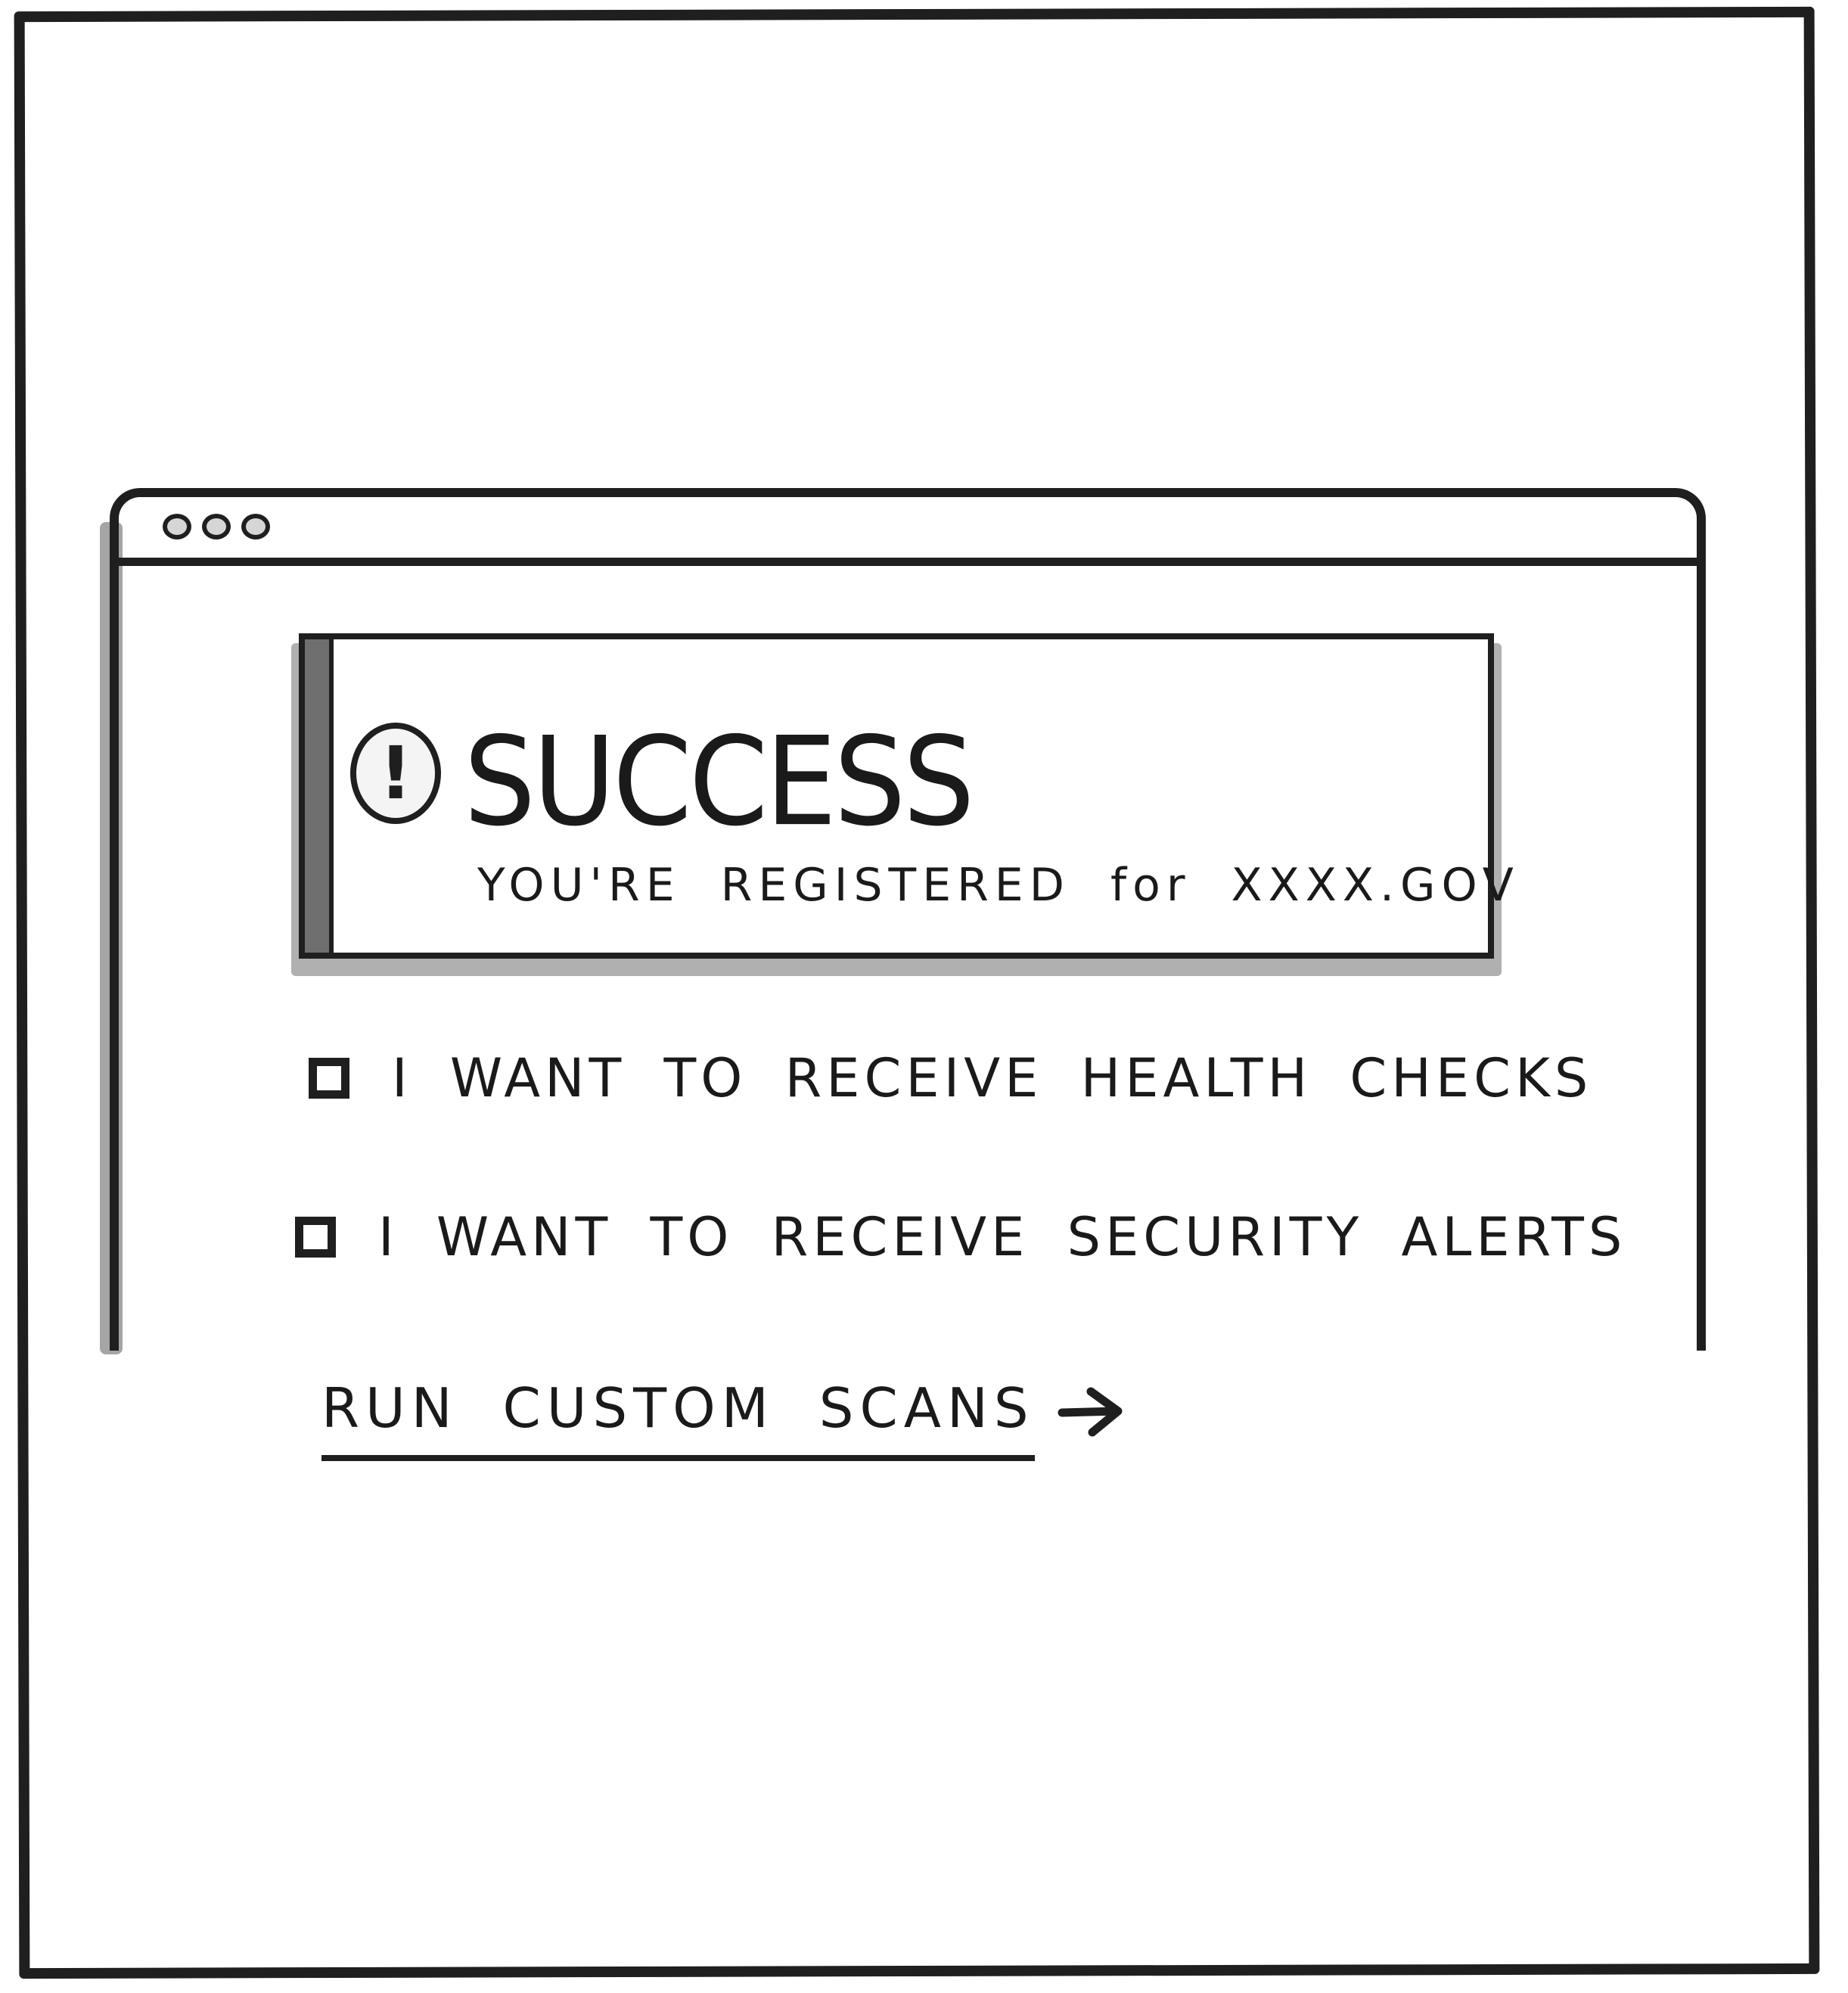 This screenshot has width=1848, height=1993. I want to click on window-controls, so click(216, 526).